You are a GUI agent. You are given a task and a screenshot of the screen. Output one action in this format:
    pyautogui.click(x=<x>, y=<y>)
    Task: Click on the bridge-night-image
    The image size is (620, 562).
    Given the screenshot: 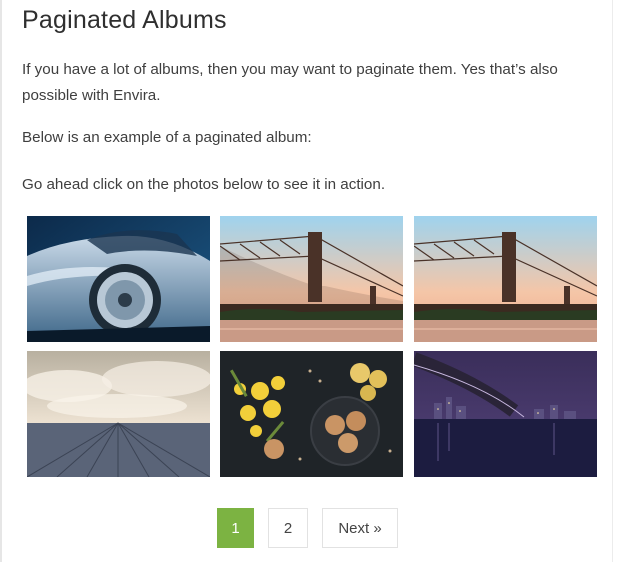 What is the action you would take?
    pyautogui.click(x=505, y=414)
    